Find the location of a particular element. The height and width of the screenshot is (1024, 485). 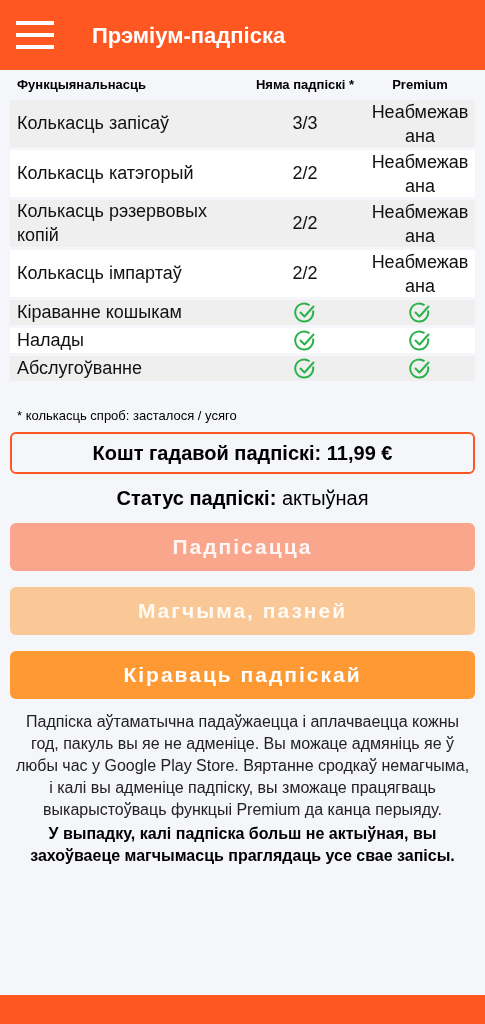

notice-text: Падпіска аўтаматычна падаўжаецца і аплачваецца кожны год, пакуль вы яе не адменіце. Вы можаце адмяніць яе ў любы час у Google Play Store. Вяртанне сродкаў немагчыма, і калі вы адменіце падпіску, вы зможаце працягваць выкарыстоўваць функцыі Premium да канца перыяду. is located at coordinates (242, 766).